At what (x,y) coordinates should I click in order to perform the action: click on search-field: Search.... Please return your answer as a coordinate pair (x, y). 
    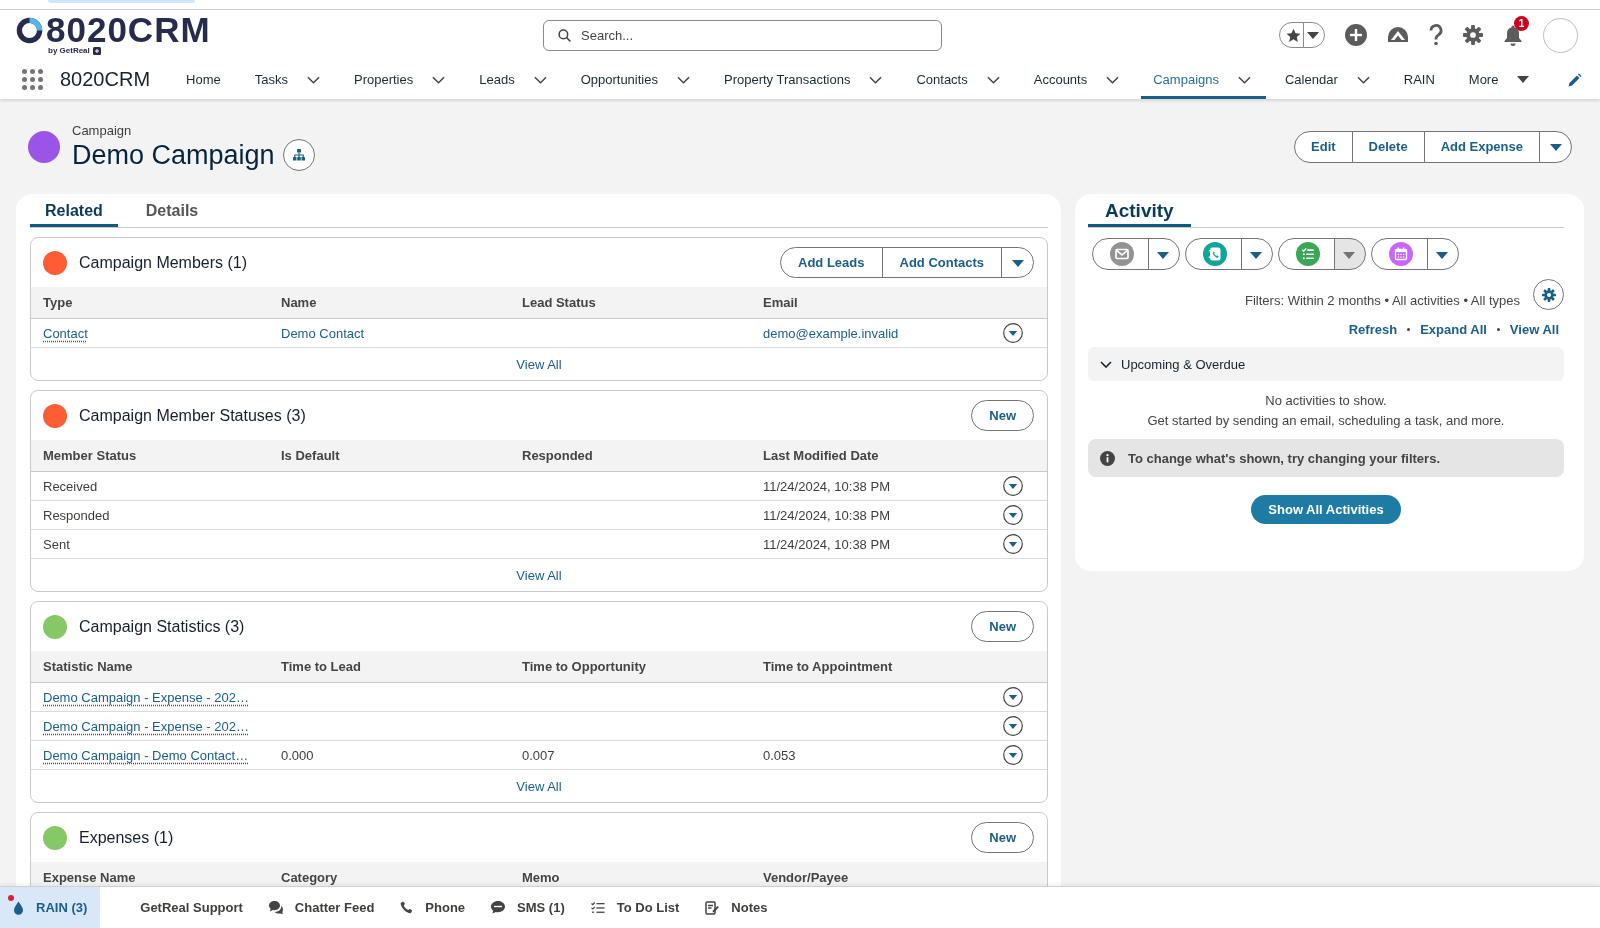
    Looking at the image, I should click on (742, 35).